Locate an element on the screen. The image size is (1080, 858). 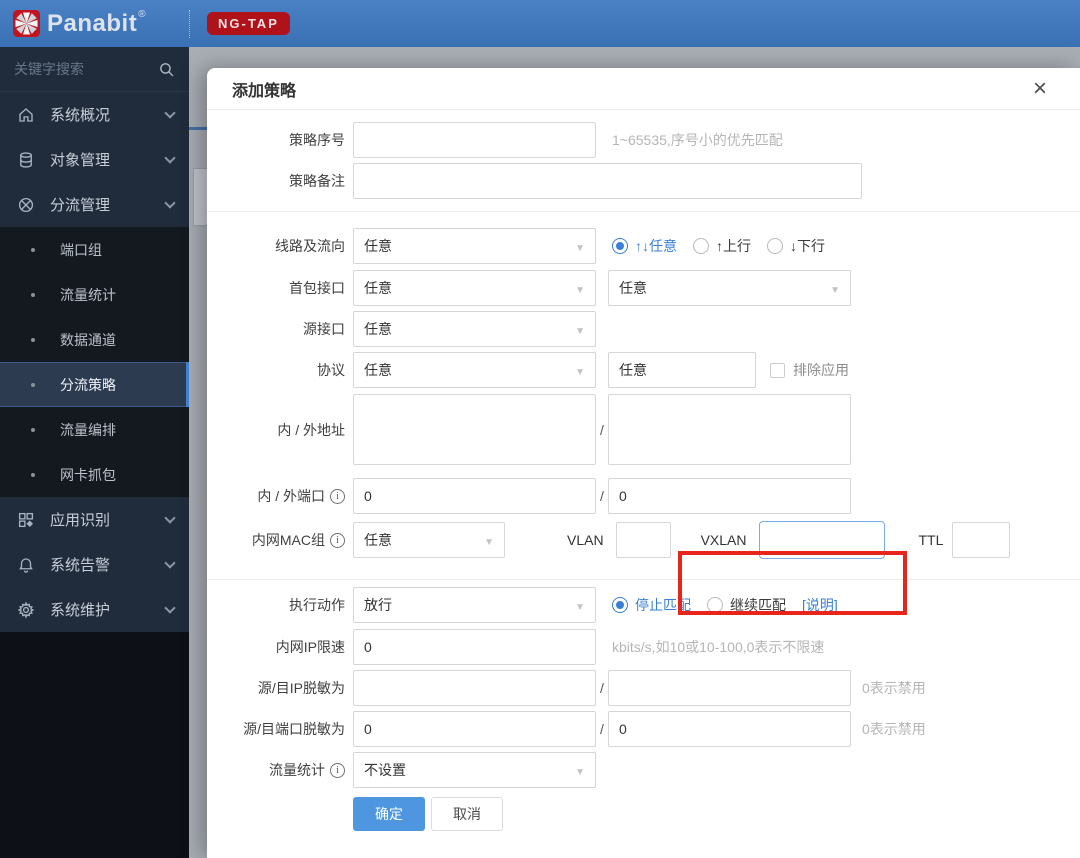
outer-port-input is located at coordinates (729, 496).